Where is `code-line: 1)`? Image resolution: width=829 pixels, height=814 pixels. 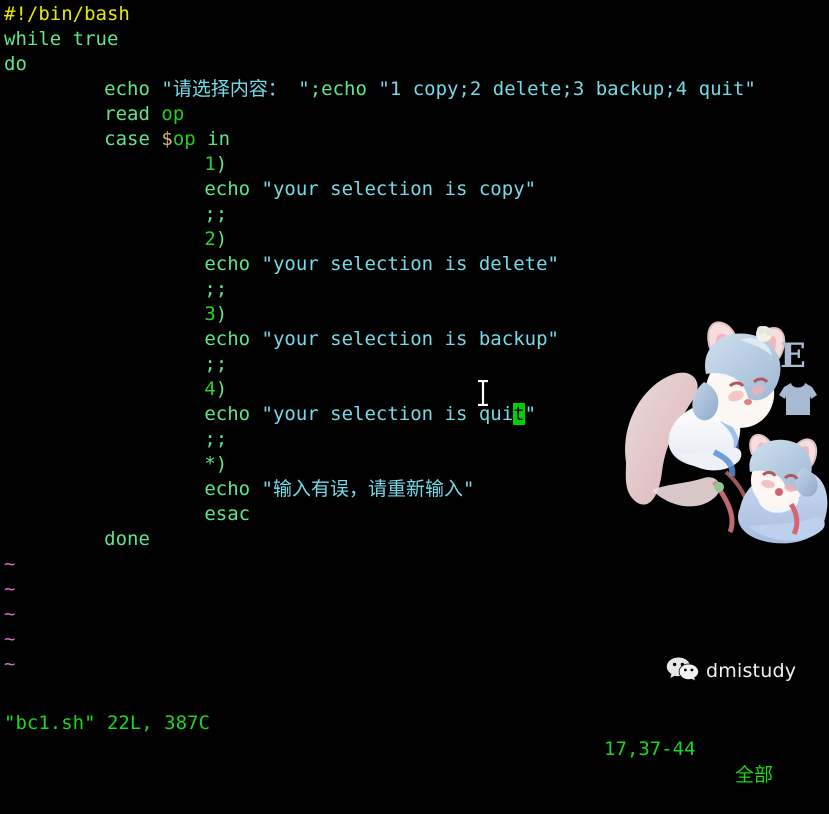 code-line: 1) is located at coordinates (414, 164).